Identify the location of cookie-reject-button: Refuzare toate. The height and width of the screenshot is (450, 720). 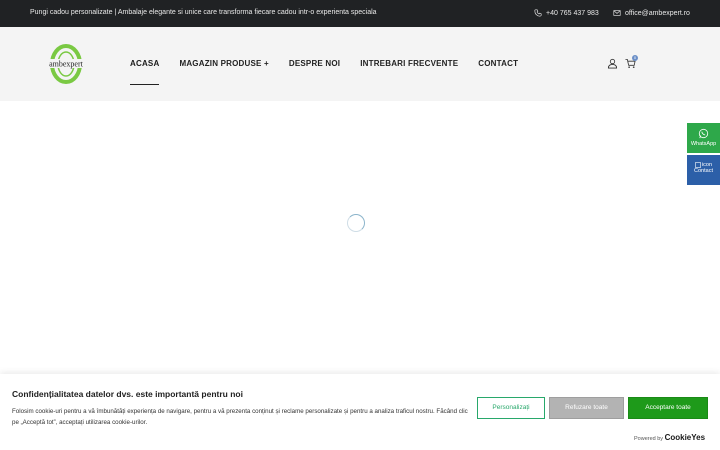
(586, 408).